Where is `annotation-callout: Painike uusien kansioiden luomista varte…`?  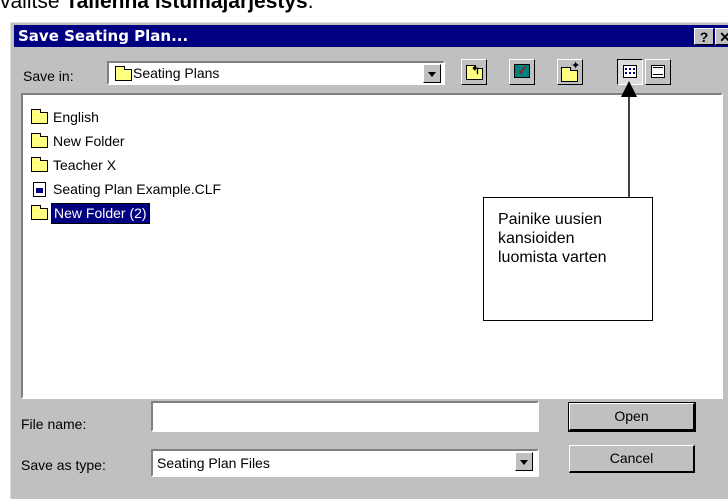 annotation-callout: Painike uusien kansioiden luomista varte… is located at coordinates (568, 259).